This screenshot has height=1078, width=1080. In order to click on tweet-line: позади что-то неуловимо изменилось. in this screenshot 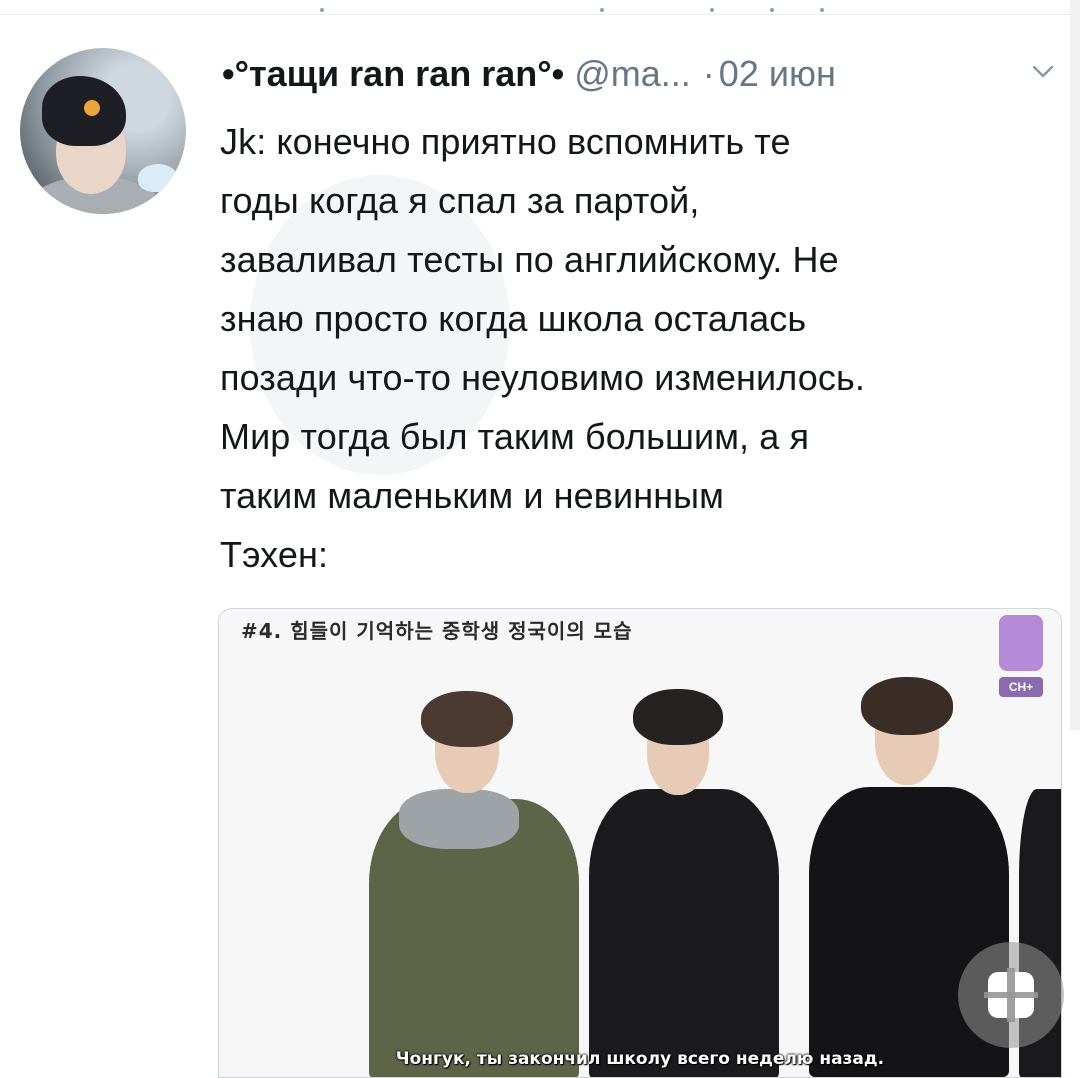, I will do `click(542, 377)`.